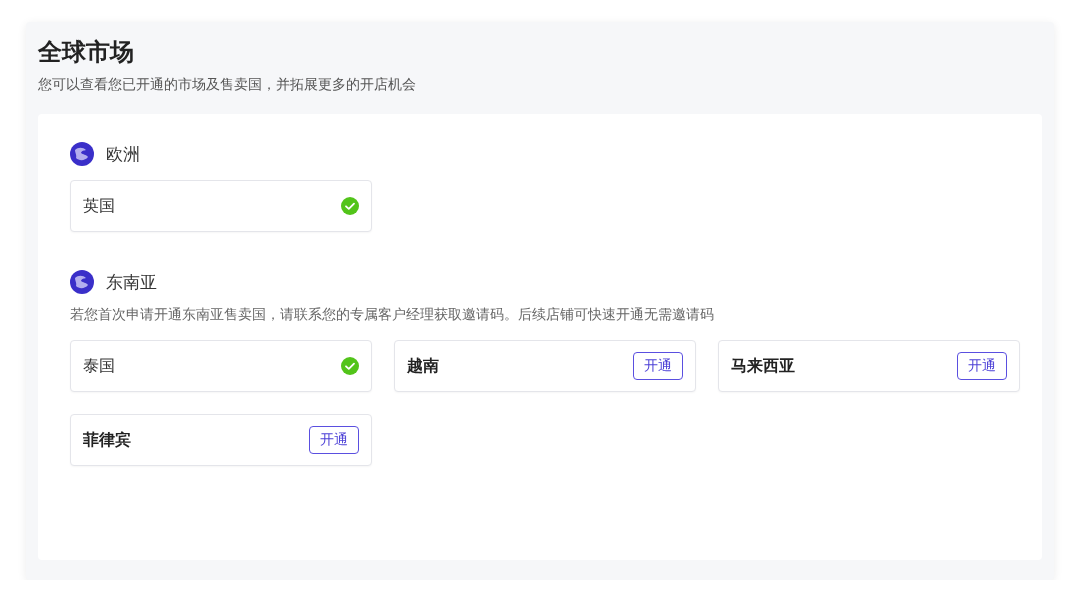 The image size is (1080, 609). What do you see at coordinates (423, 366) in the screenshot?
I see `country-name: 越南` at bounding box center [423, 366].